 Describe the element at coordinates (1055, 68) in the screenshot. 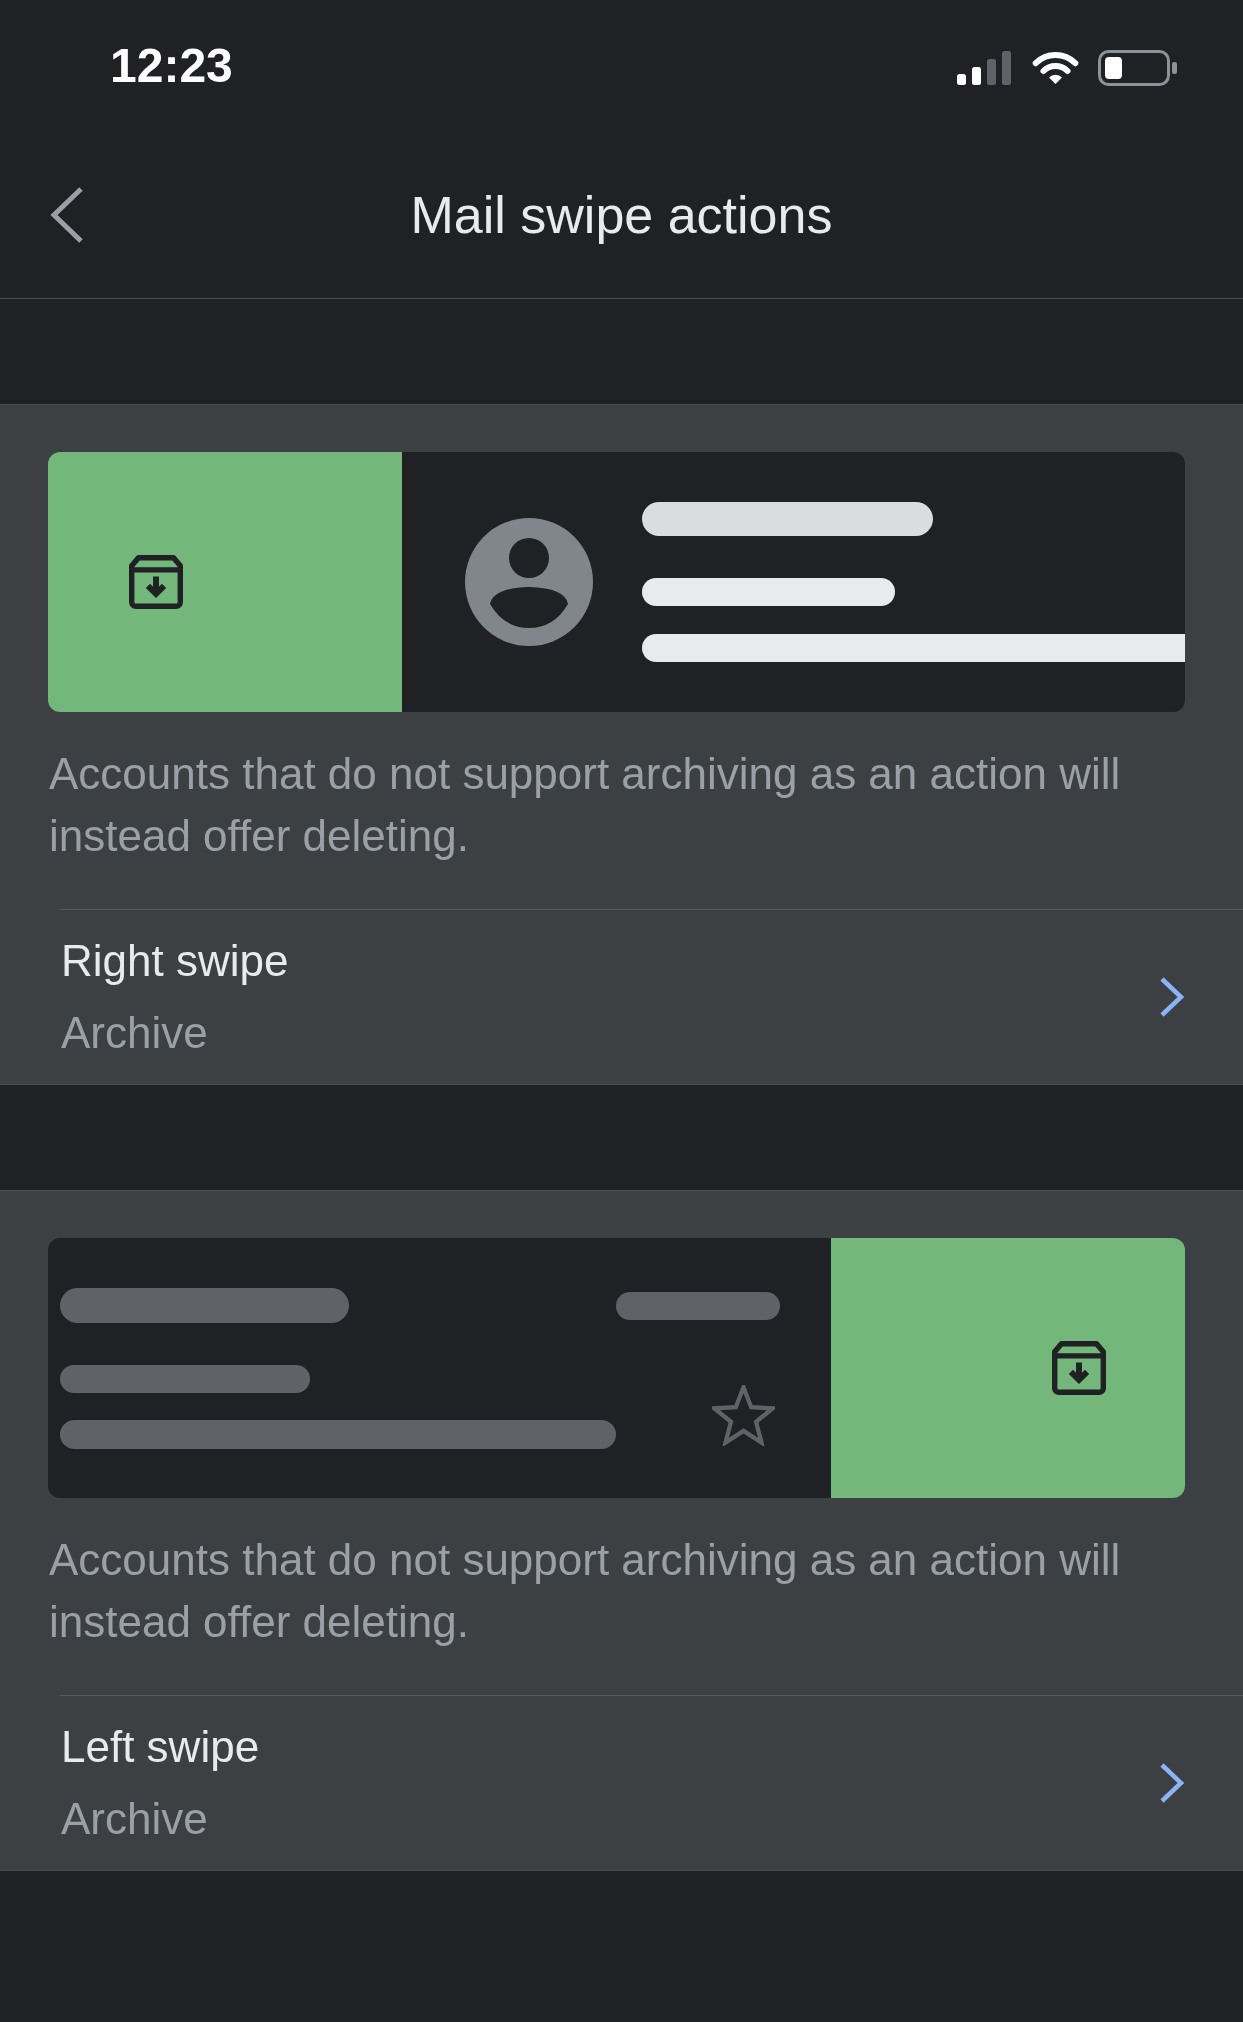

I see `wifi-icon` at that location.